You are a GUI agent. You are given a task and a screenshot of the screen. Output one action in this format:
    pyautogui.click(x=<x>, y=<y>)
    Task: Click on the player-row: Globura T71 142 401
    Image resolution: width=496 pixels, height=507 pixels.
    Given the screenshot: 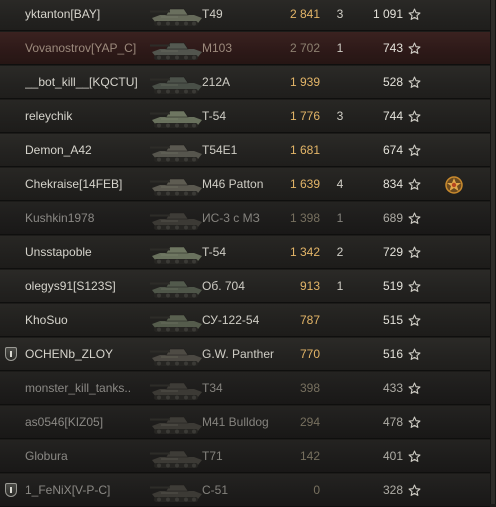 What is the action you would take?
    pyautogui.click(x=245, y=456)
    